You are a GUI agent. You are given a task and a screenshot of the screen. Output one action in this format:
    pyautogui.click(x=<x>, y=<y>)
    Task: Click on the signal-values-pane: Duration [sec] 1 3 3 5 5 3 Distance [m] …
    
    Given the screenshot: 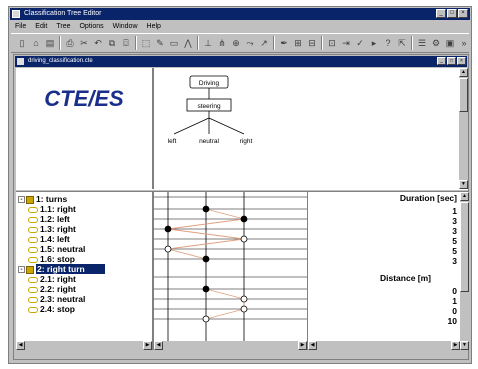 What is the action you would take?
    pyautogui.click(x=388, y=271)
    